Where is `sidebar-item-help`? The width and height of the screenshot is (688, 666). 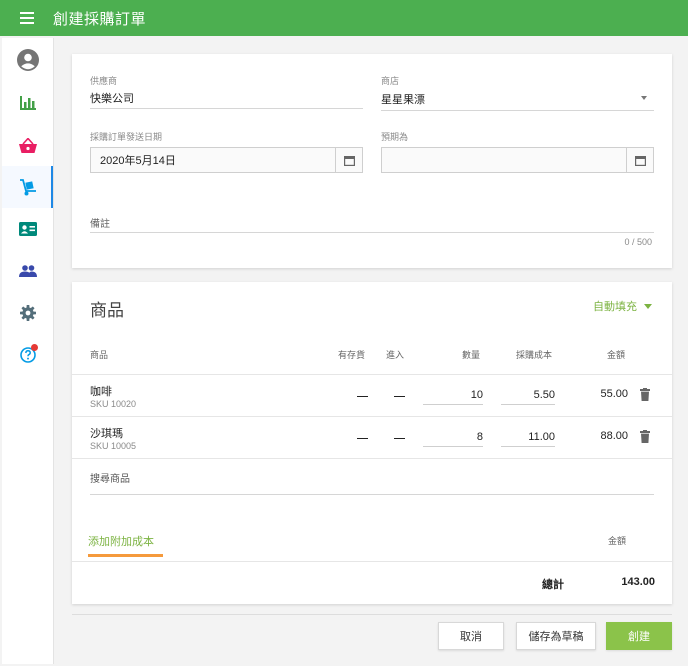 sidebar-item-help is located at coordinates (27, 355).